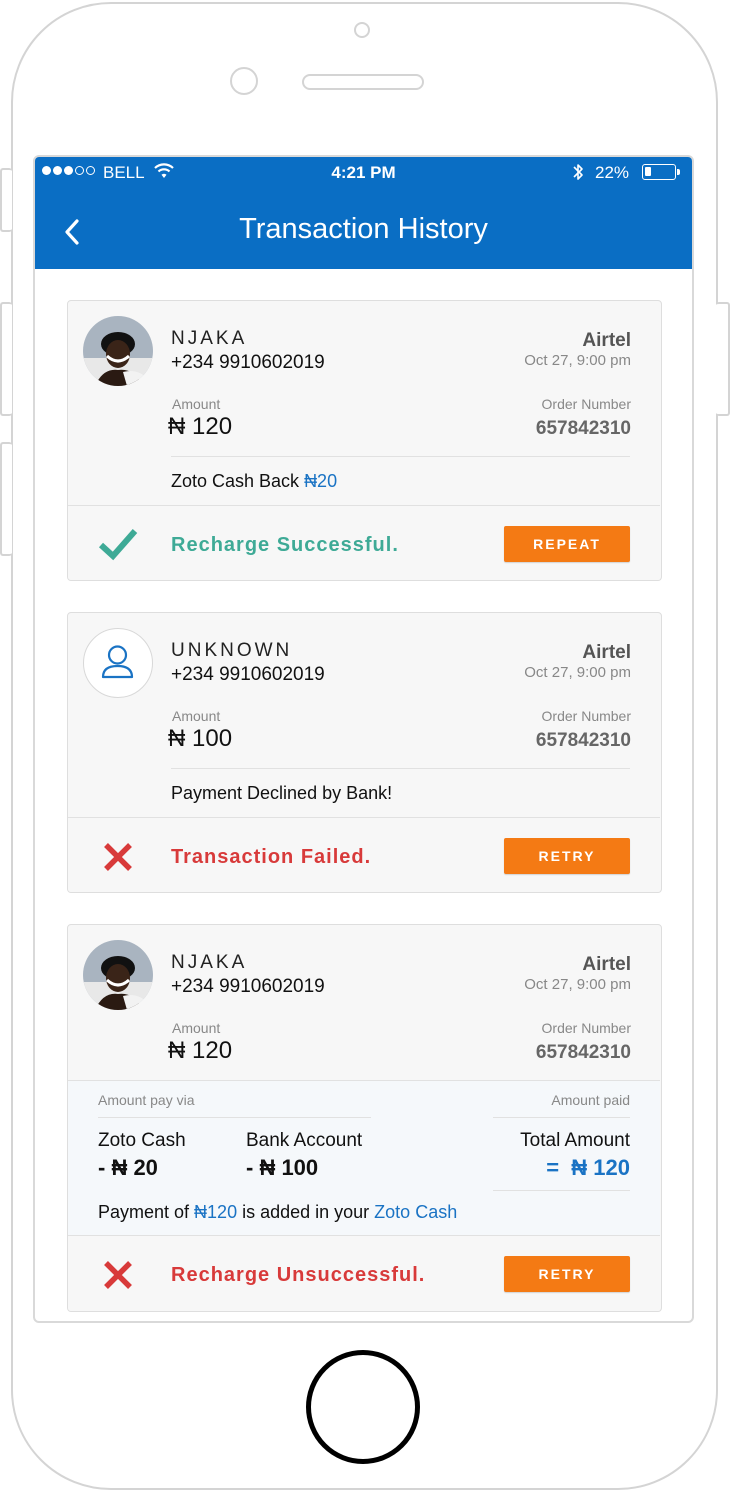 The image size is (730, 1494). What do you see at coordinates (363, 229) in the screenshot?
I see `page-title: Transaction History` at bounding box center [363, 229].